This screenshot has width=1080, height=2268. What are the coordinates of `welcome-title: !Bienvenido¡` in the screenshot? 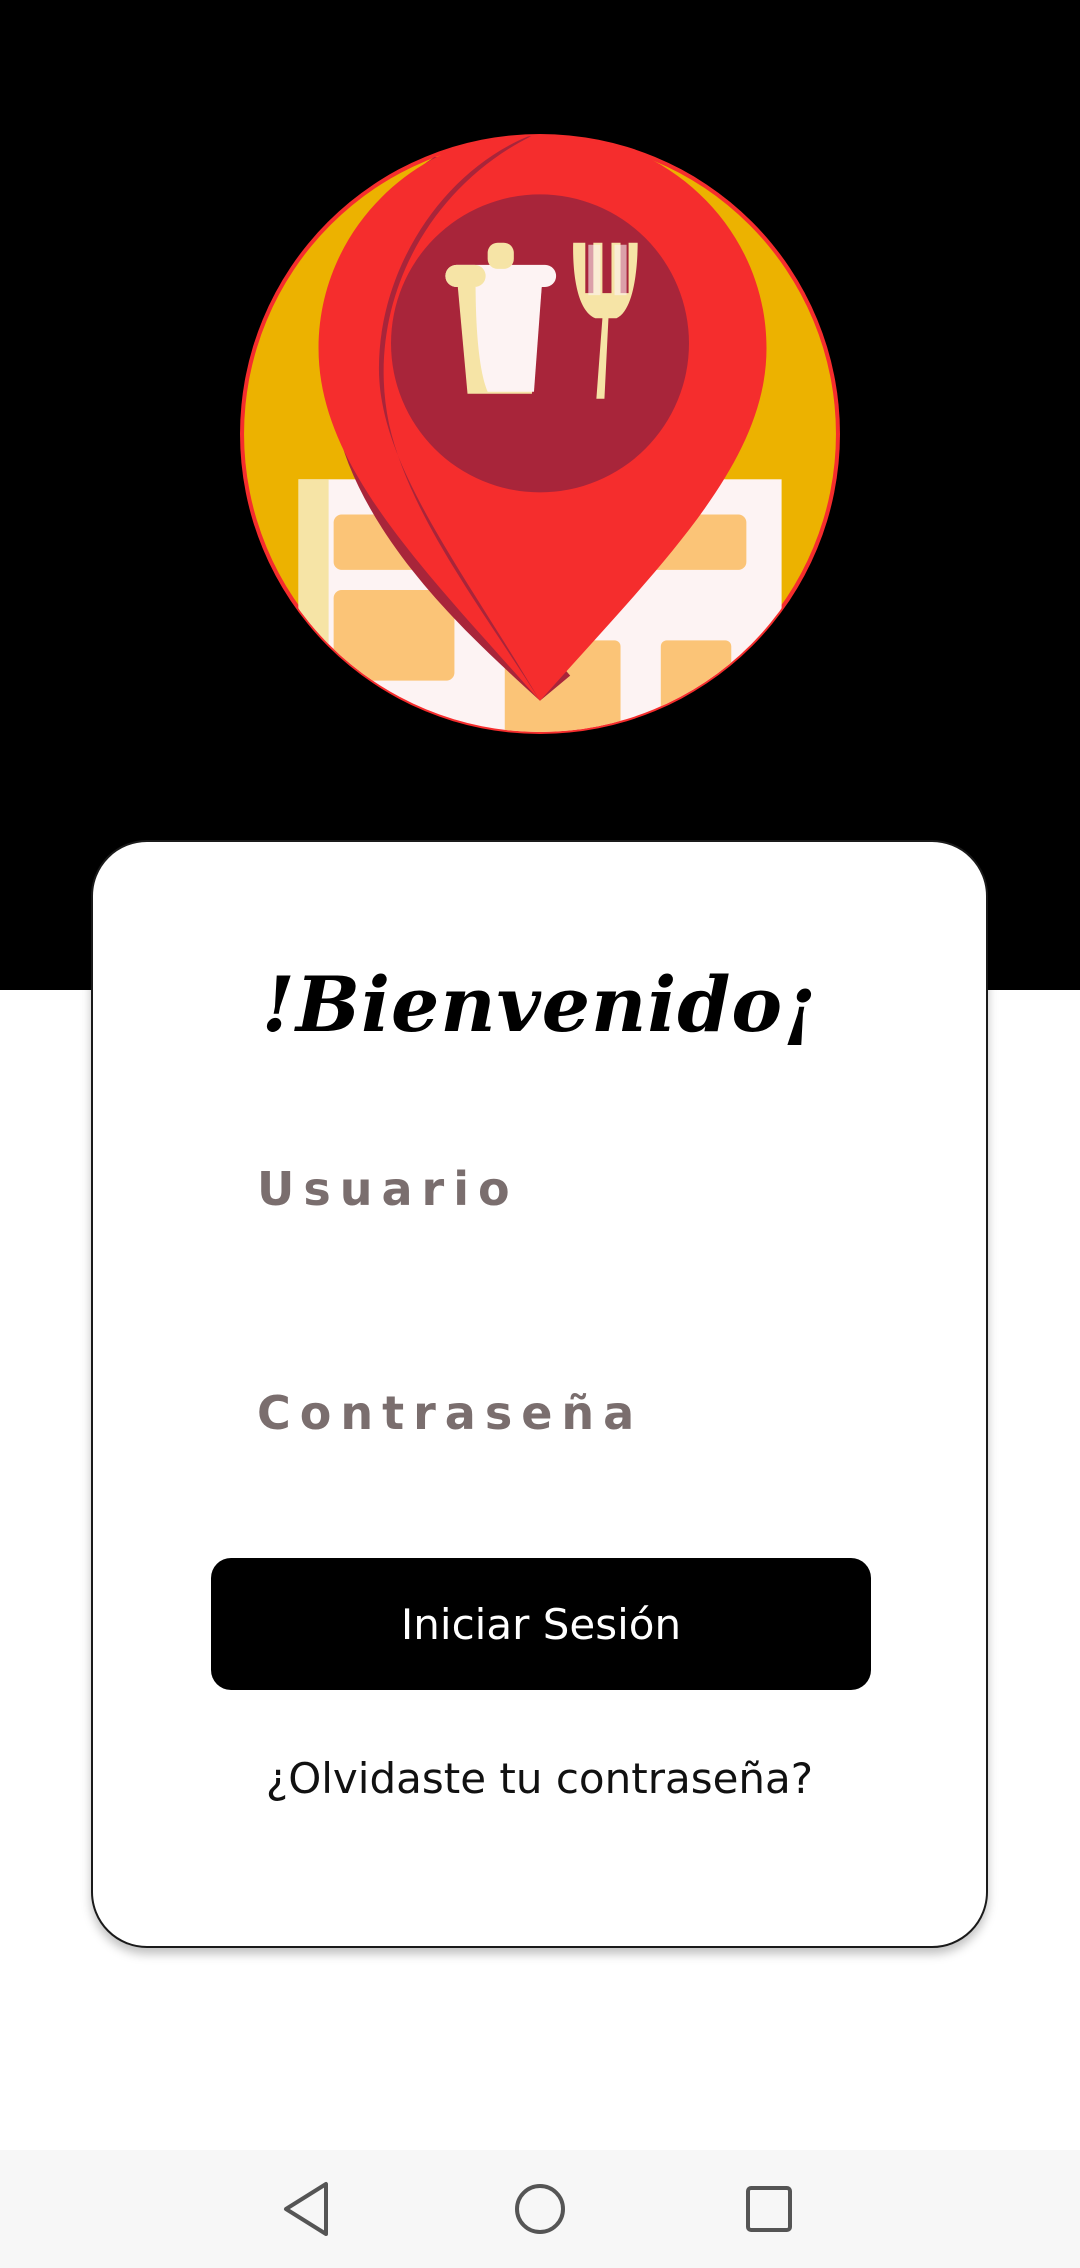 It's located at (539, 1004).